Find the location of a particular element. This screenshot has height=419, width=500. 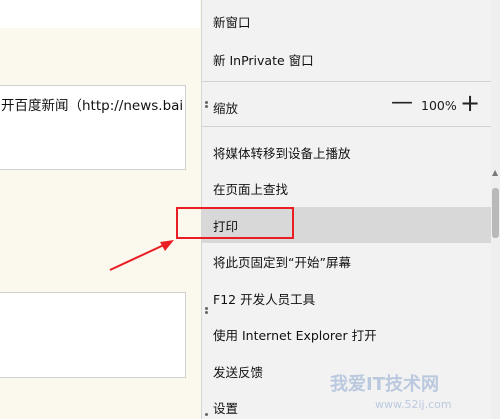

annotation-highlight-box is located at coordinates (235, 223).